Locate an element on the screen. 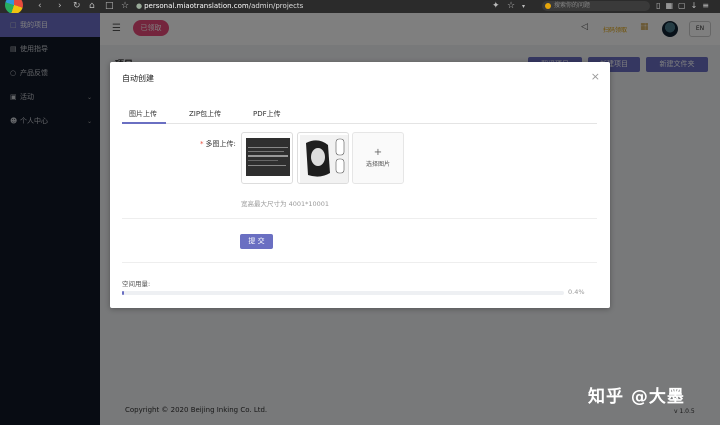 This screenshot has height=425, width=720. storage-percent: 0.4% is located at coordinates (576, 292).